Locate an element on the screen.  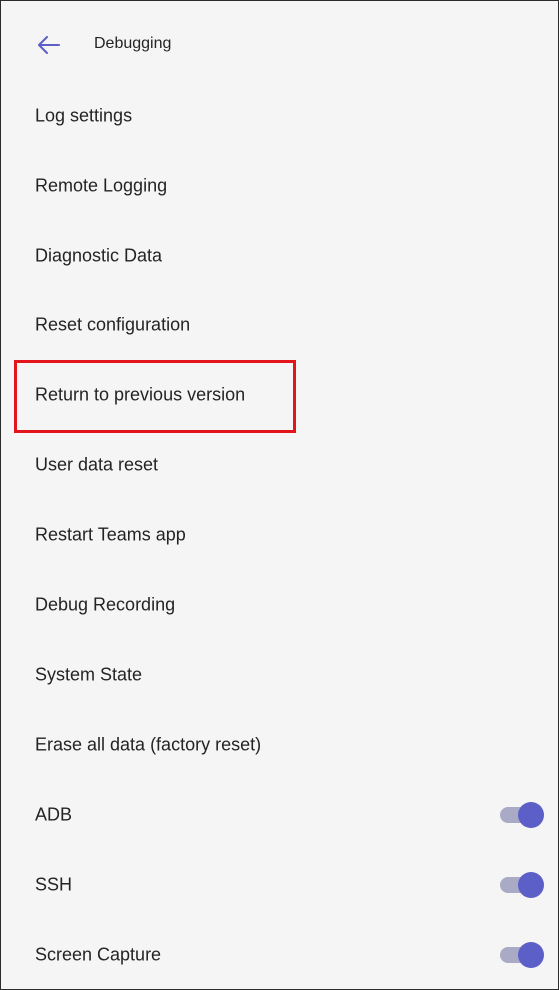
menu-item-label: User data reset is located at coordinates (97, 464).